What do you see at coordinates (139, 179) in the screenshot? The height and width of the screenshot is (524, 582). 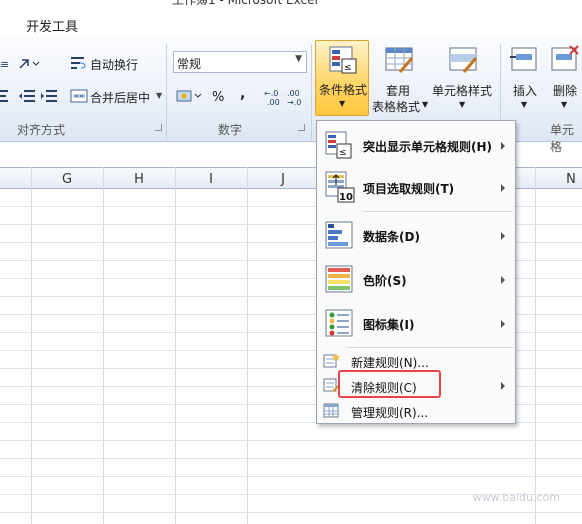 I see `column-header-h: H` at bounding box center [139, 179].